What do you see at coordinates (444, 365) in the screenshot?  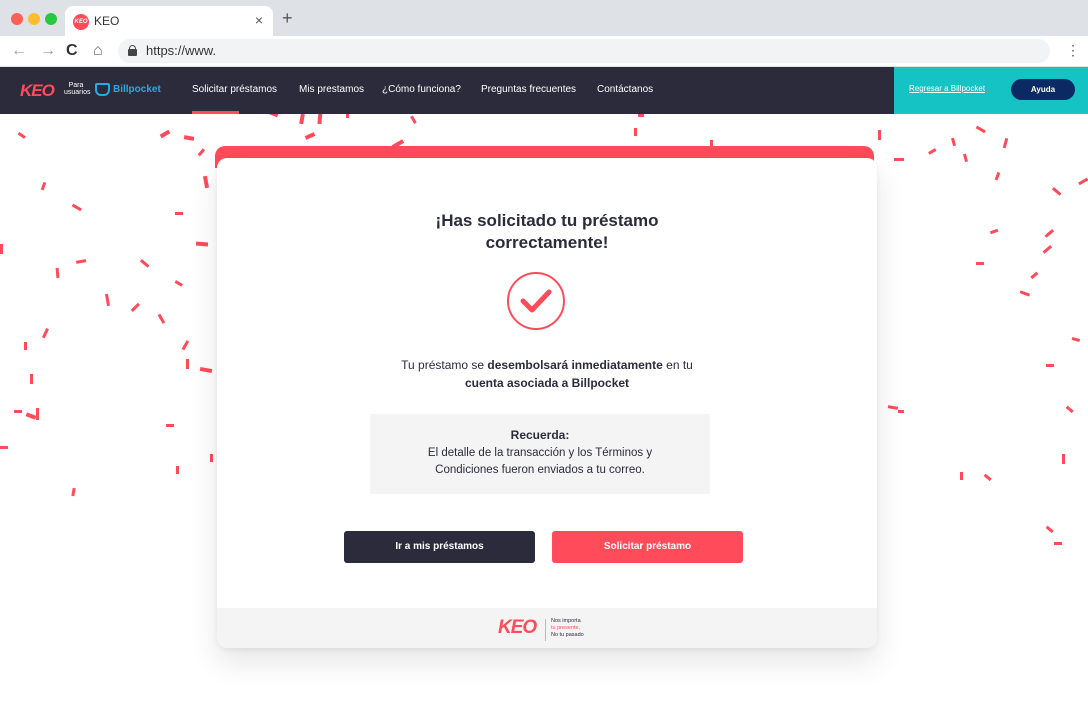 I see `msg-text-1: Tu préstamo se` at bounding box center [444, 365].